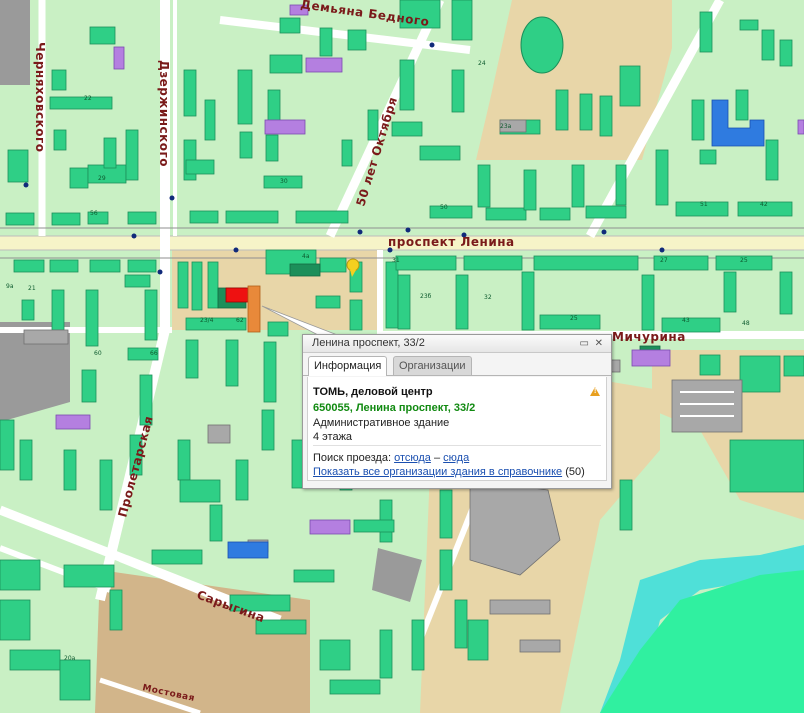 The width and height of the screenshot is (804, 713). Describe the element at coordinates (352, 458) in the screenshot. I see `route-label: Поиск проезда:` at that location.